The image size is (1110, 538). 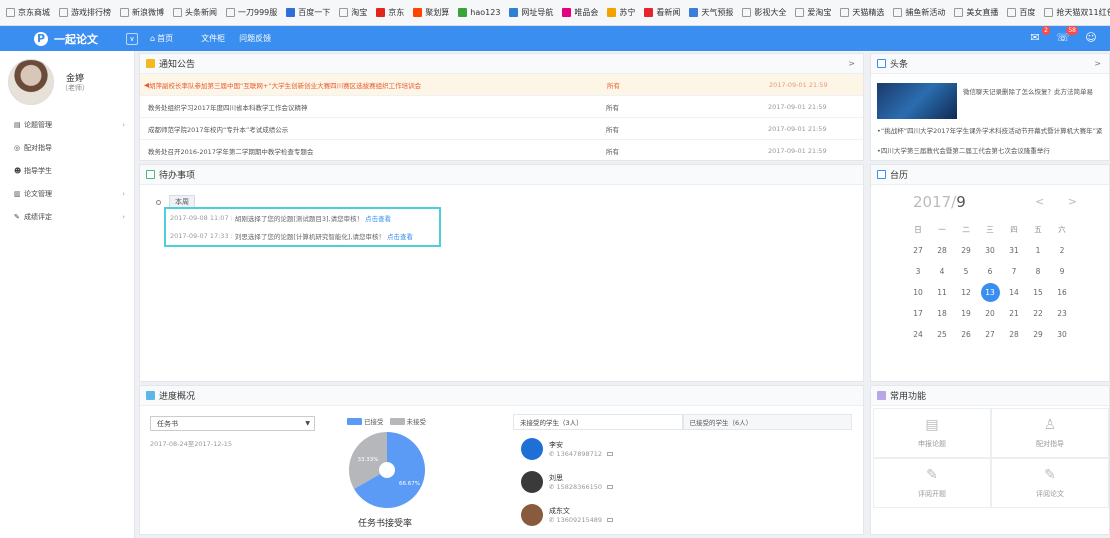 I want to click on menu-toggle-button: ∨, so click(x=132, y=38).